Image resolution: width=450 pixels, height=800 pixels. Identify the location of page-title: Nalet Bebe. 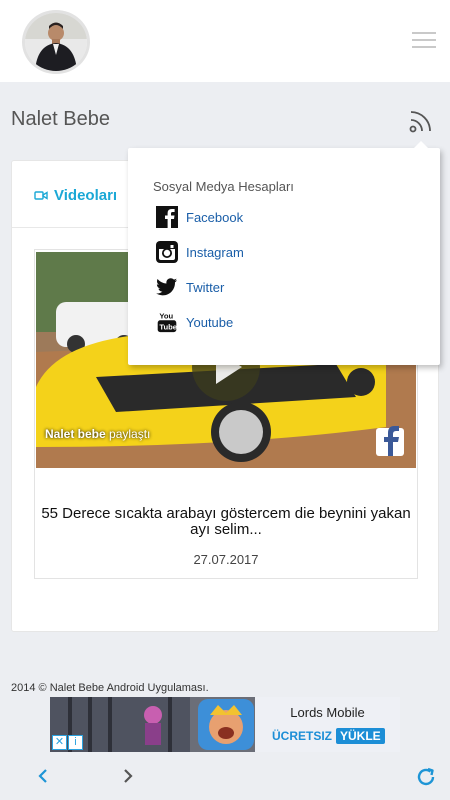
(60, 119).